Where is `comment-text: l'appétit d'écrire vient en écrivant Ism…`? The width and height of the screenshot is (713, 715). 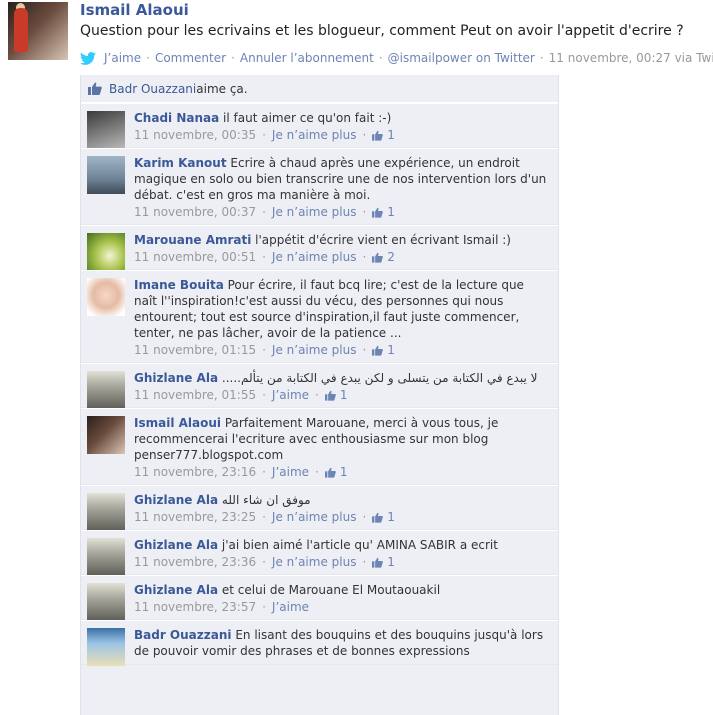
comment-text: l'appétit d'écrire vient en écrivant Ism… is located at coordinates (381, 240).